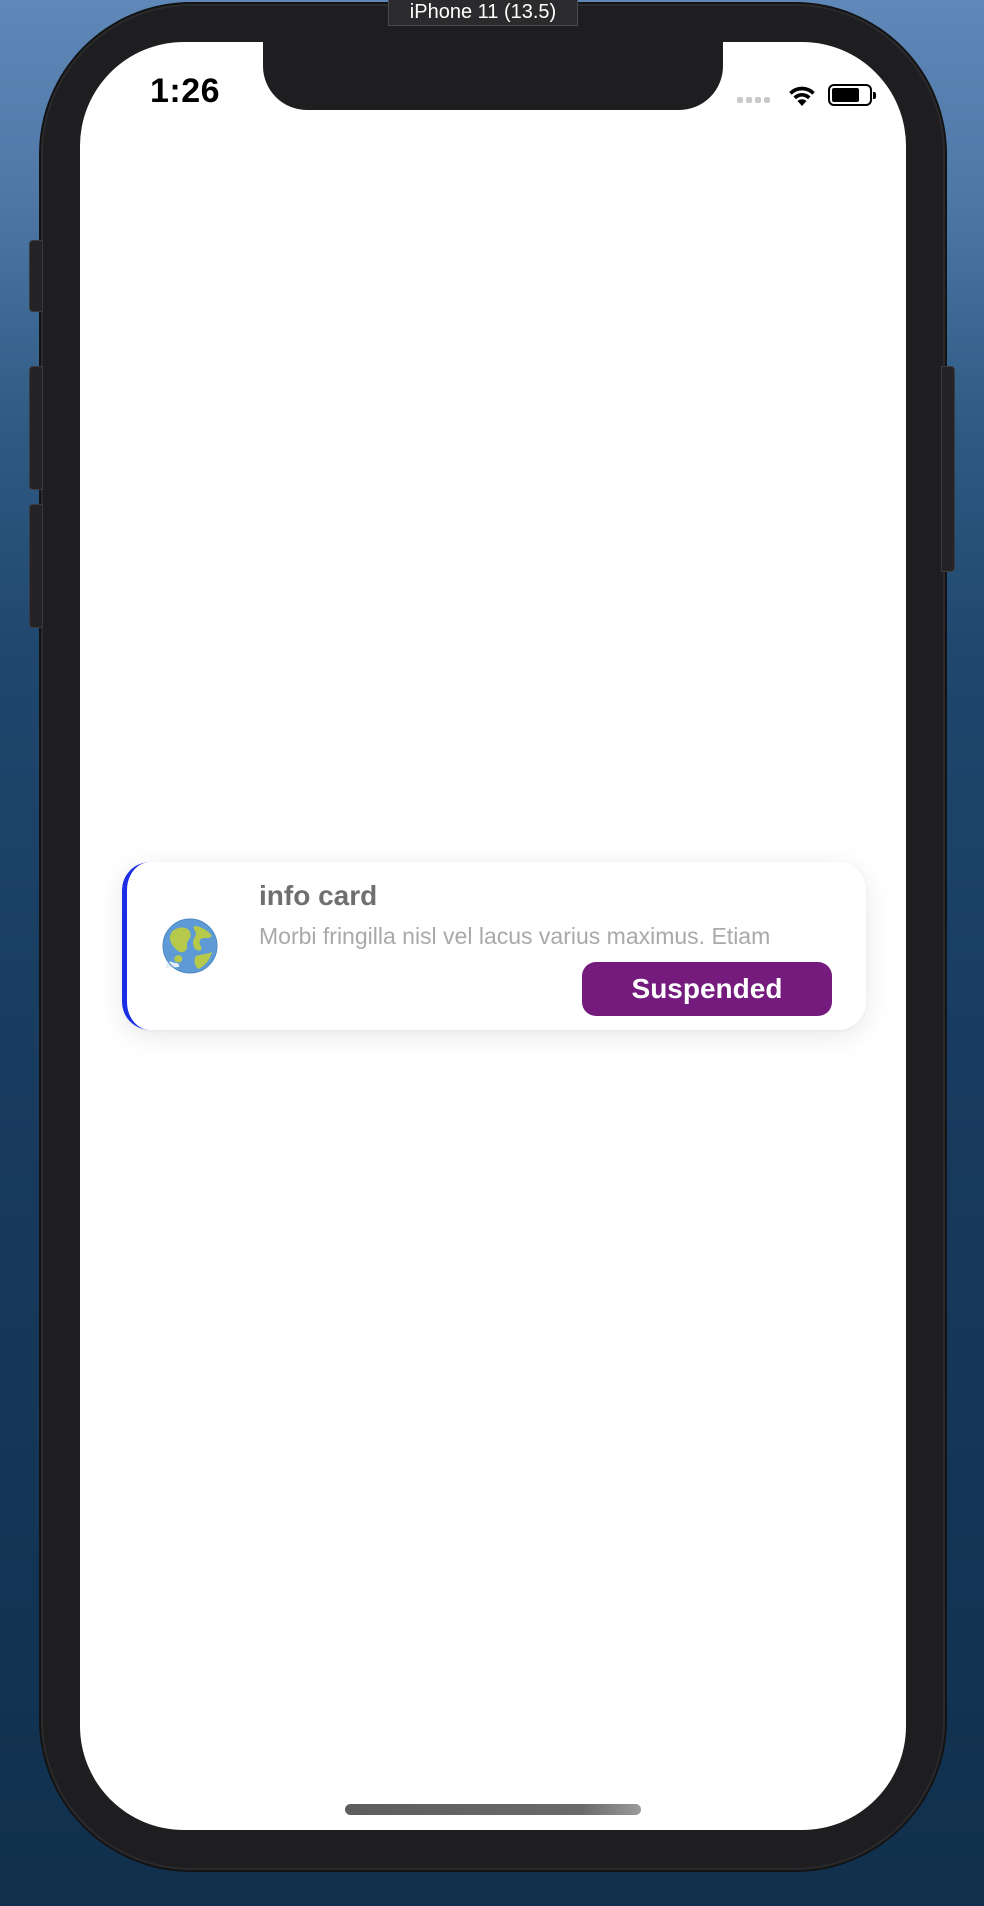 This screenshot has height=1906, width=984. What do you see at coordinates (852, 95) in the screenshot?
I see `battery-icon` at bounding box center [852, 95].